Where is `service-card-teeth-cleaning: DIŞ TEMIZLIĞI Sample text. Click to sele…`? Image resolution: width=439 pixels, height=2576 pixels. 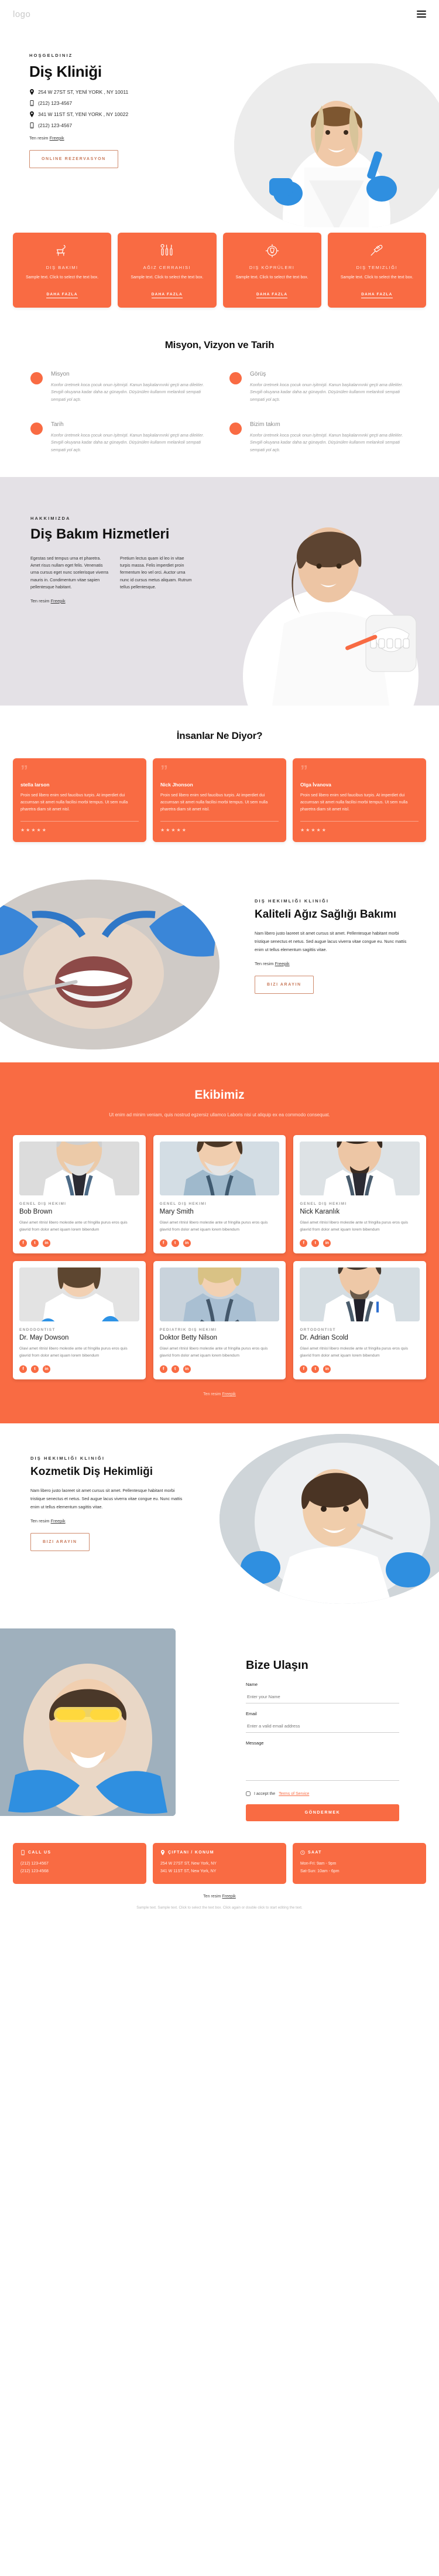
service-card-teeth-cleaning: DIŞ TEMIZLIĞI Sample text. Click to sele… is located at coordinates (376, 270).